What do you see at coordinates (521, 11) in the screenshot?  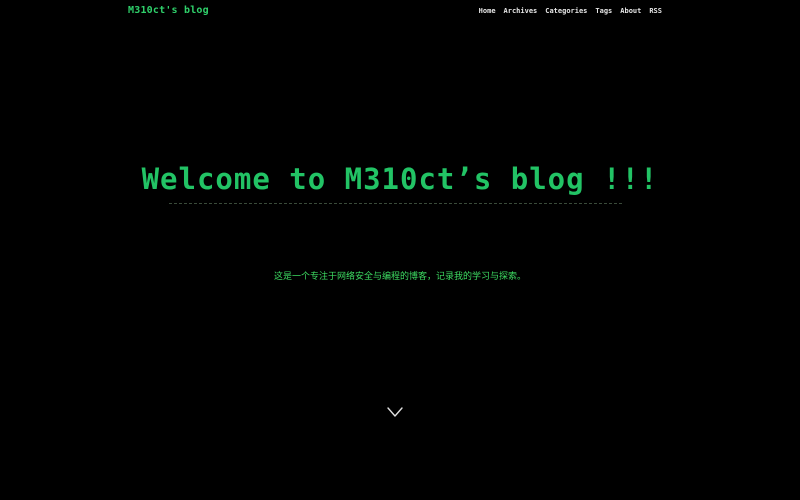 I see `nav-archives: Archives` at bounding box center [521, 11].